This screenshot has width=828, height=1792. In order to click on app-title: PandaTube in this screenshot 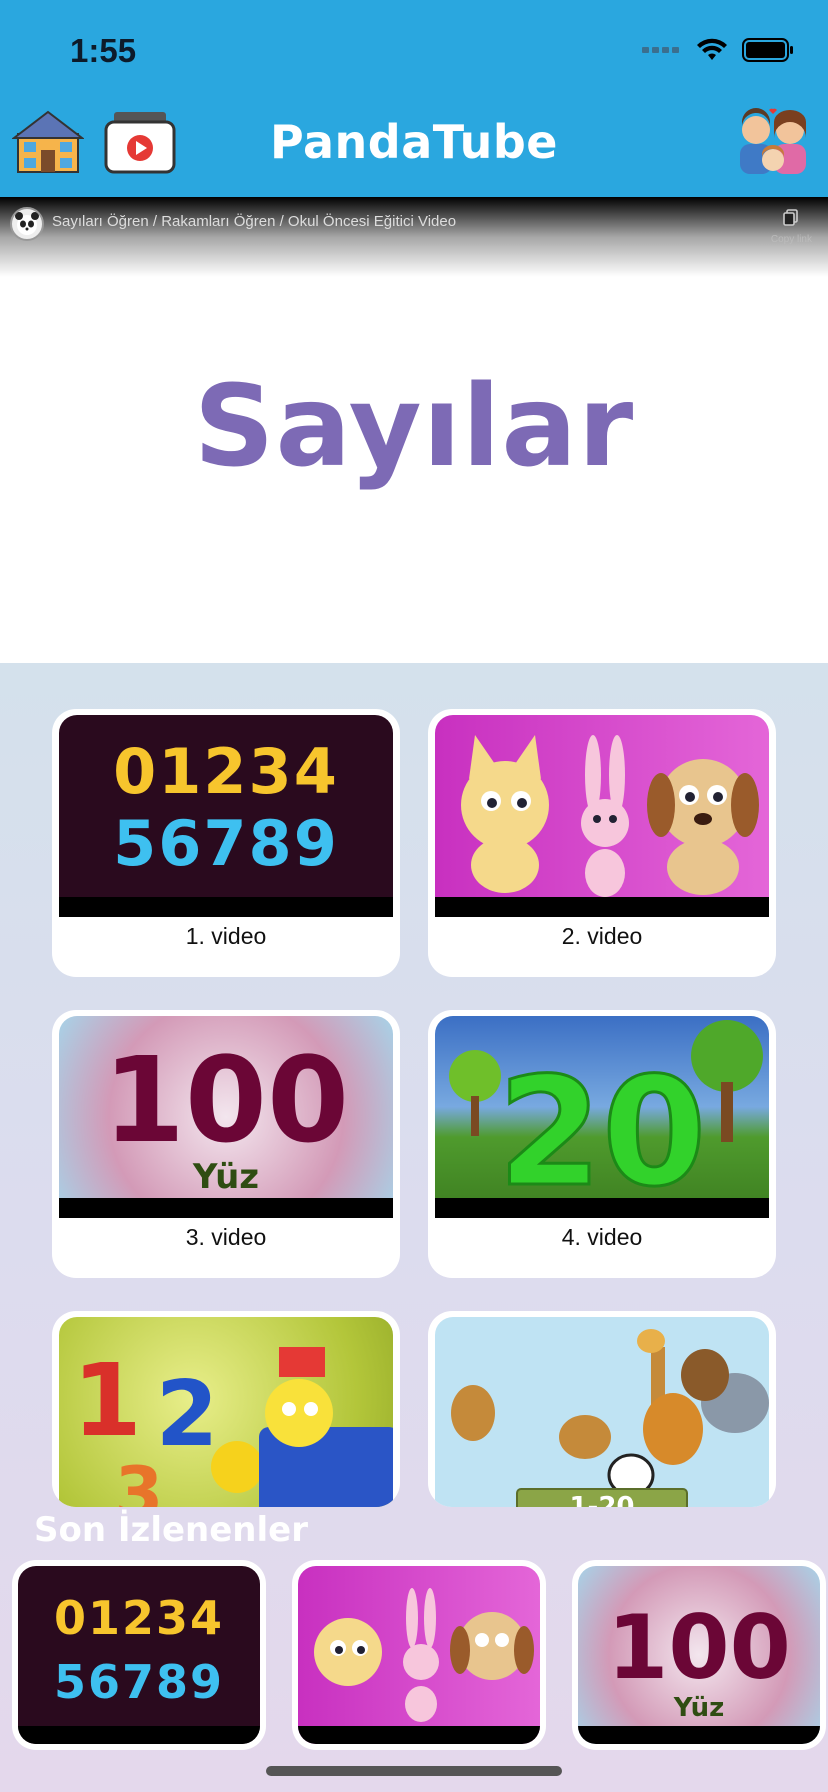, I will do `click(414, 142)`.